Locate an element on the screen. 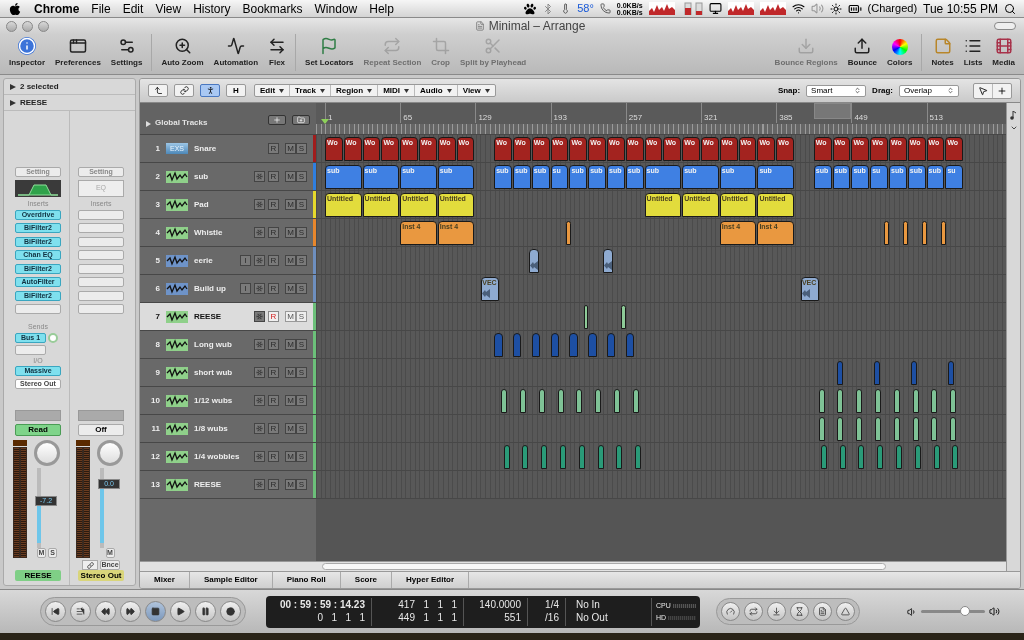  solo-button: S is located at coordinates (301, 316).